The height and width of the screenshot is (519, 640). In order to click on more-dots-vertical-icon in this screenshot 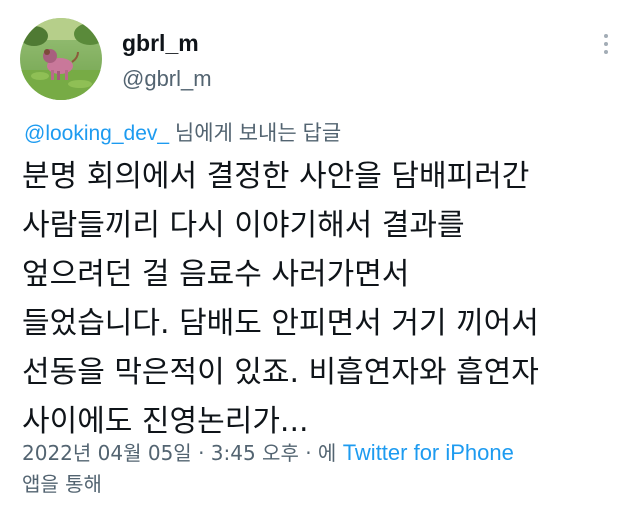, I will do `click(606, 44)`.